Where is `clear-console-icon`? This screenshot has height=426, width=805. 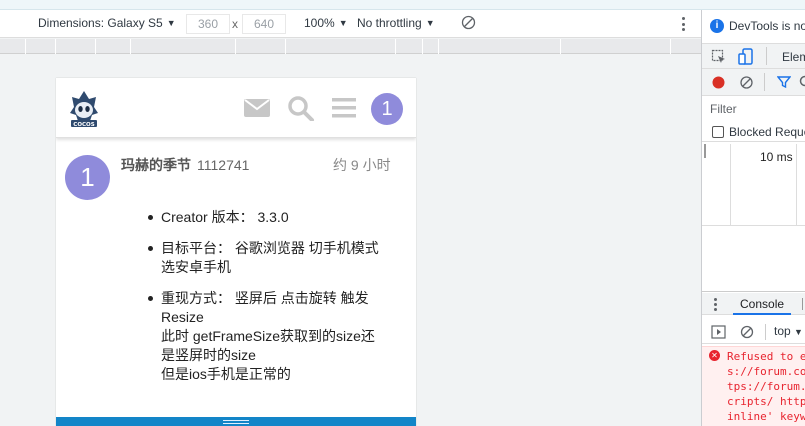 clear-console-icon is located at coordinates (747, 332).